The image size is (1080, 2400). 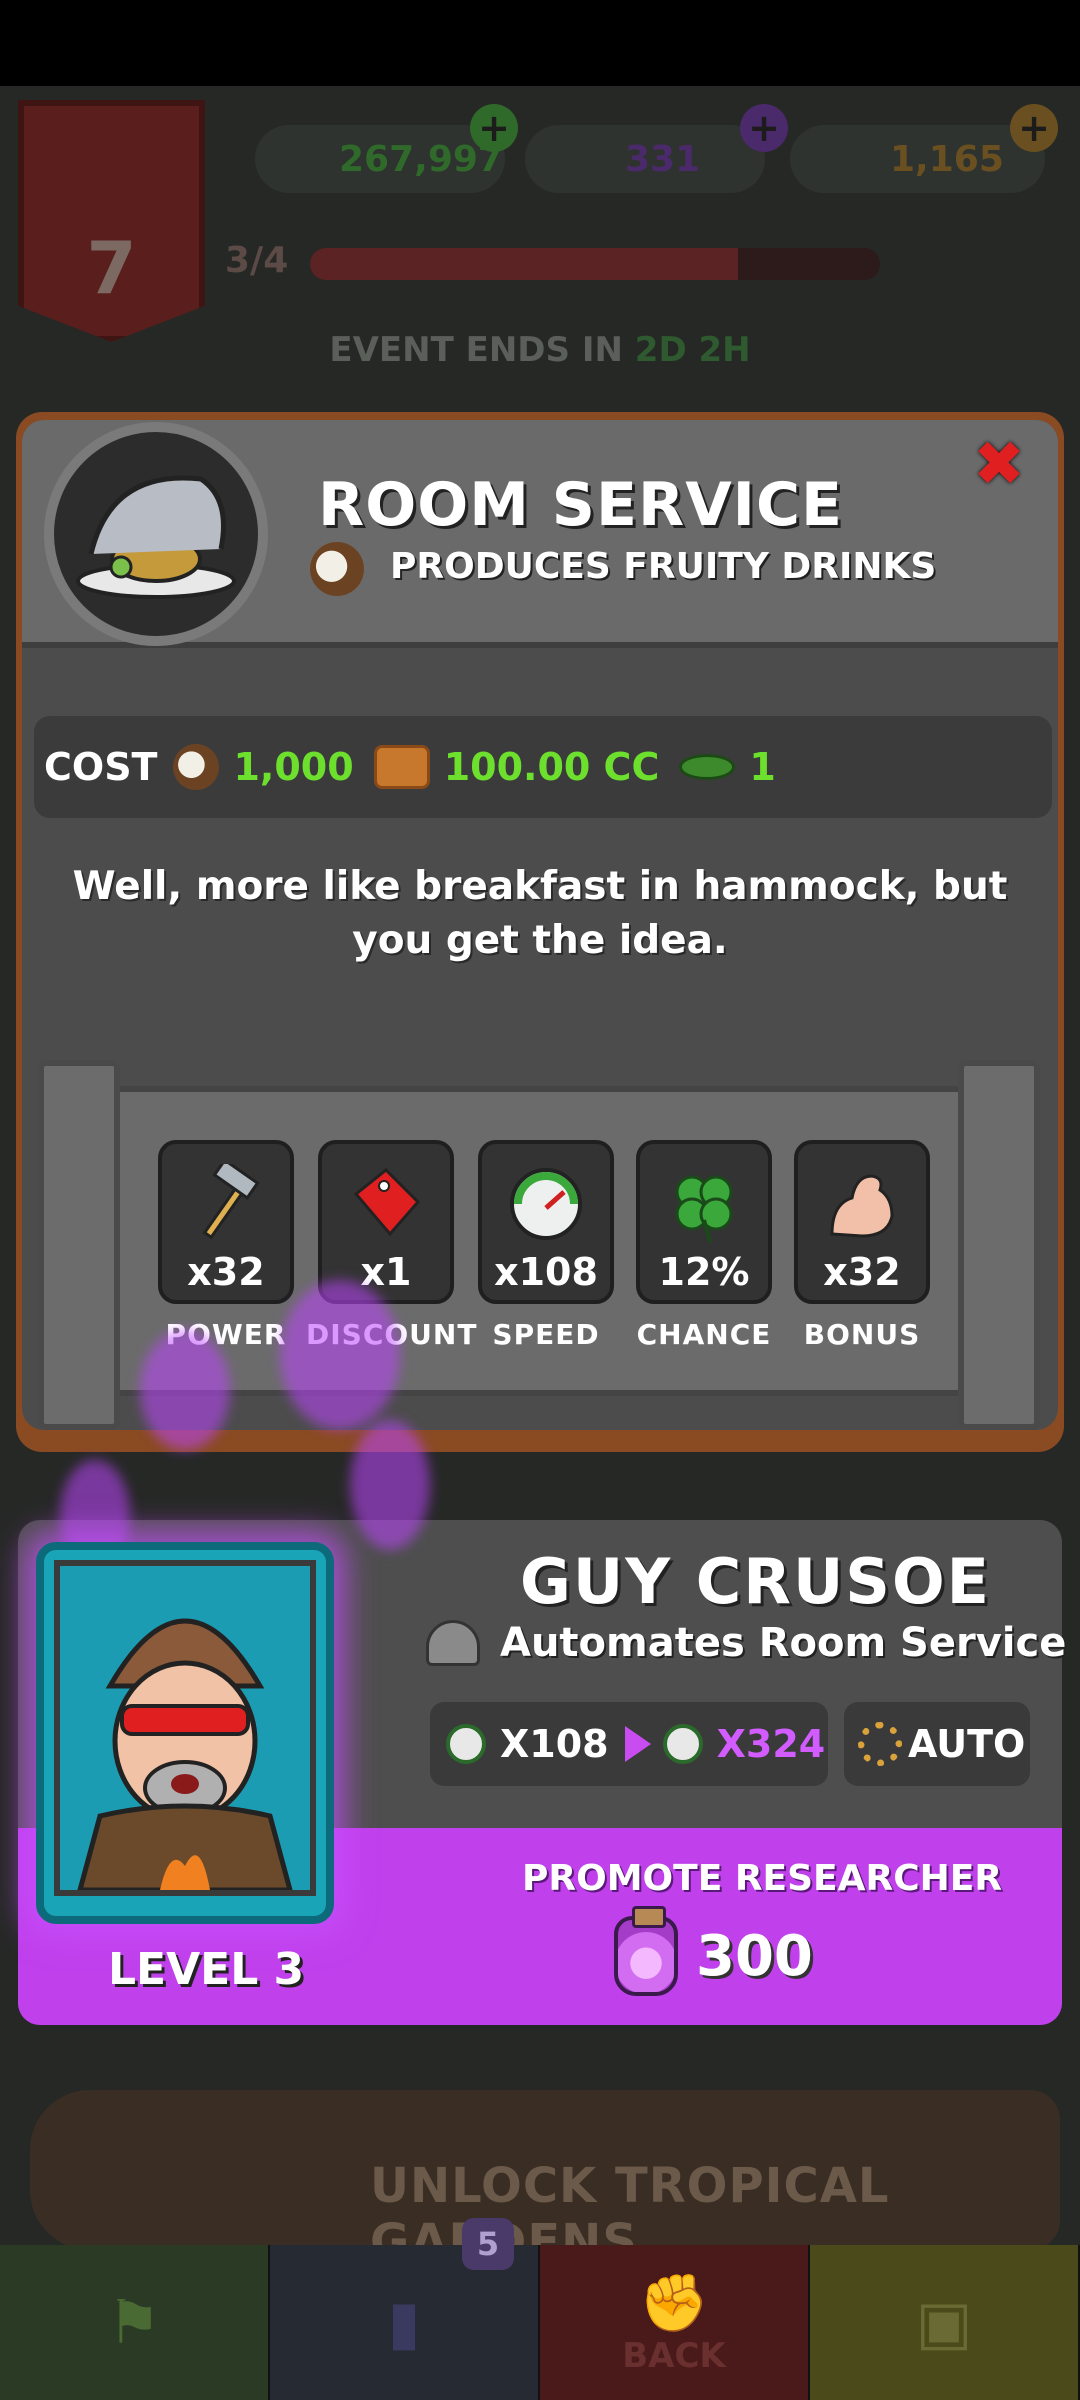 What do you see at coordinates (674, 2355) in the screenshot?
I see `back-label: BACK` at bounding box center [674, 2355].